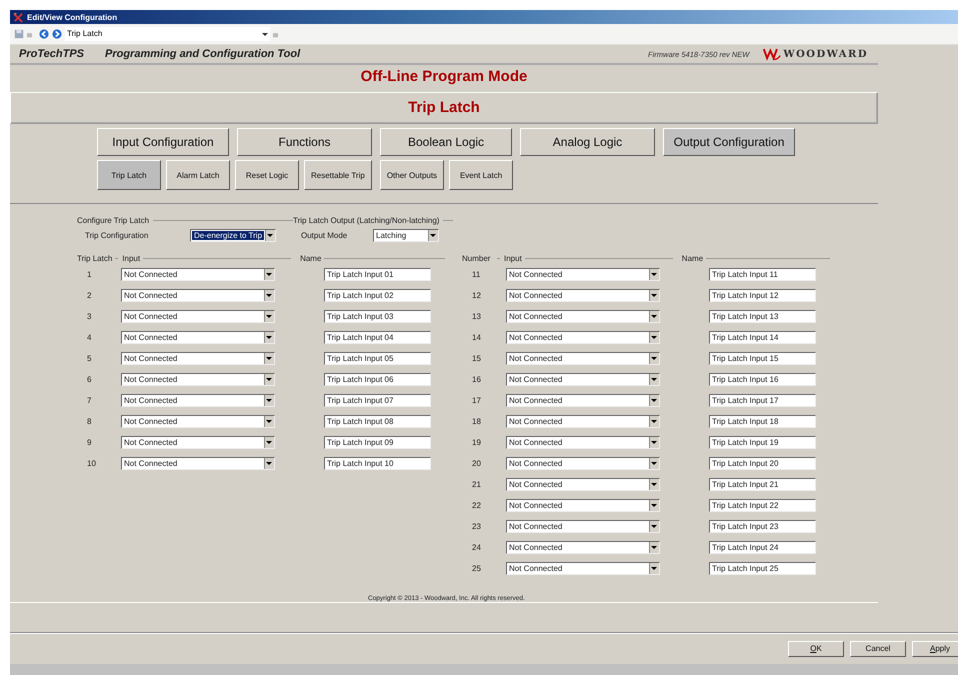 The image size is (958, 675). I want to click on dialog-button: Cancel, so click(878, 648).